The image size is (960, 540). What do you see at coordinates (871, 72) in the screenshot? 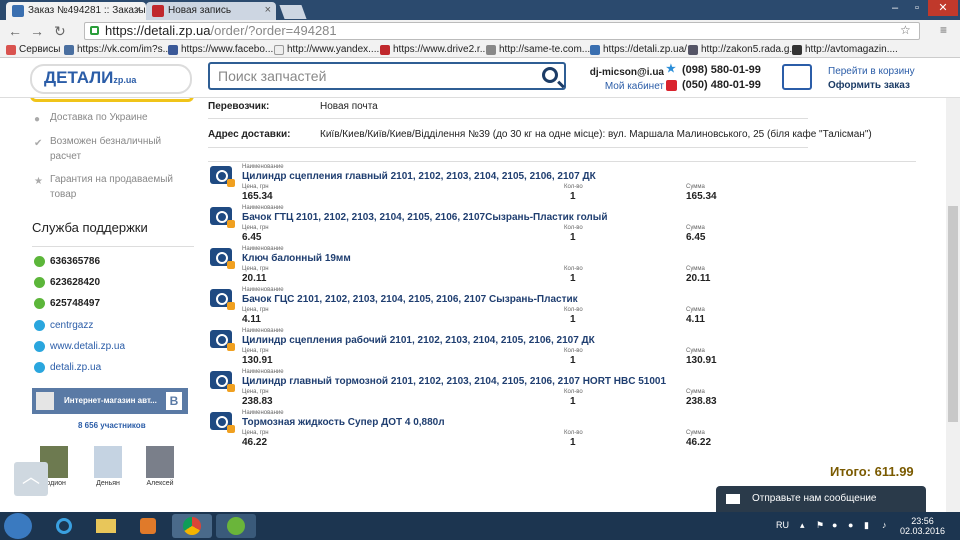
I see `go-to-cart-link: Перейти в корзину` at bounding box center [871, 72].